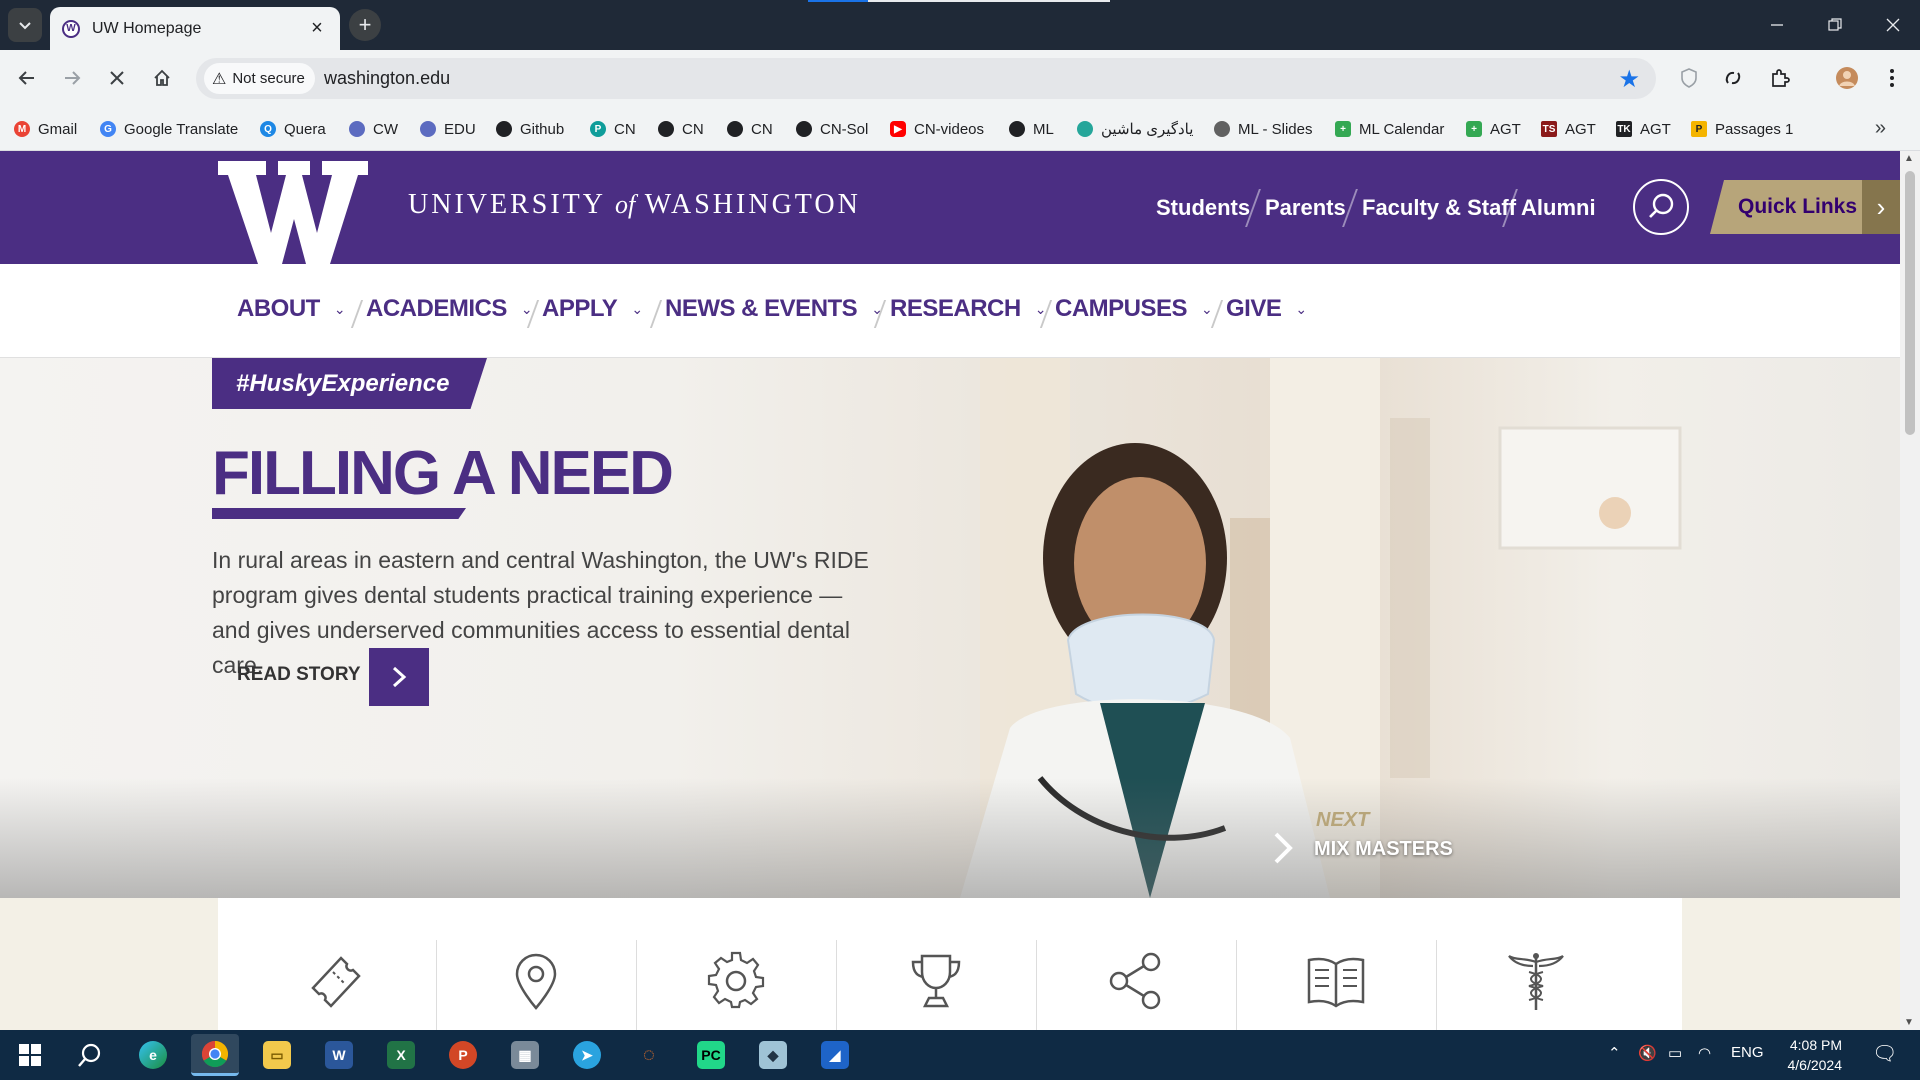 This screenshot has width=1920, height=1080. Describe the element at coordinates (336, 982) in the screenshot. I see `ticket-icon` at that location.